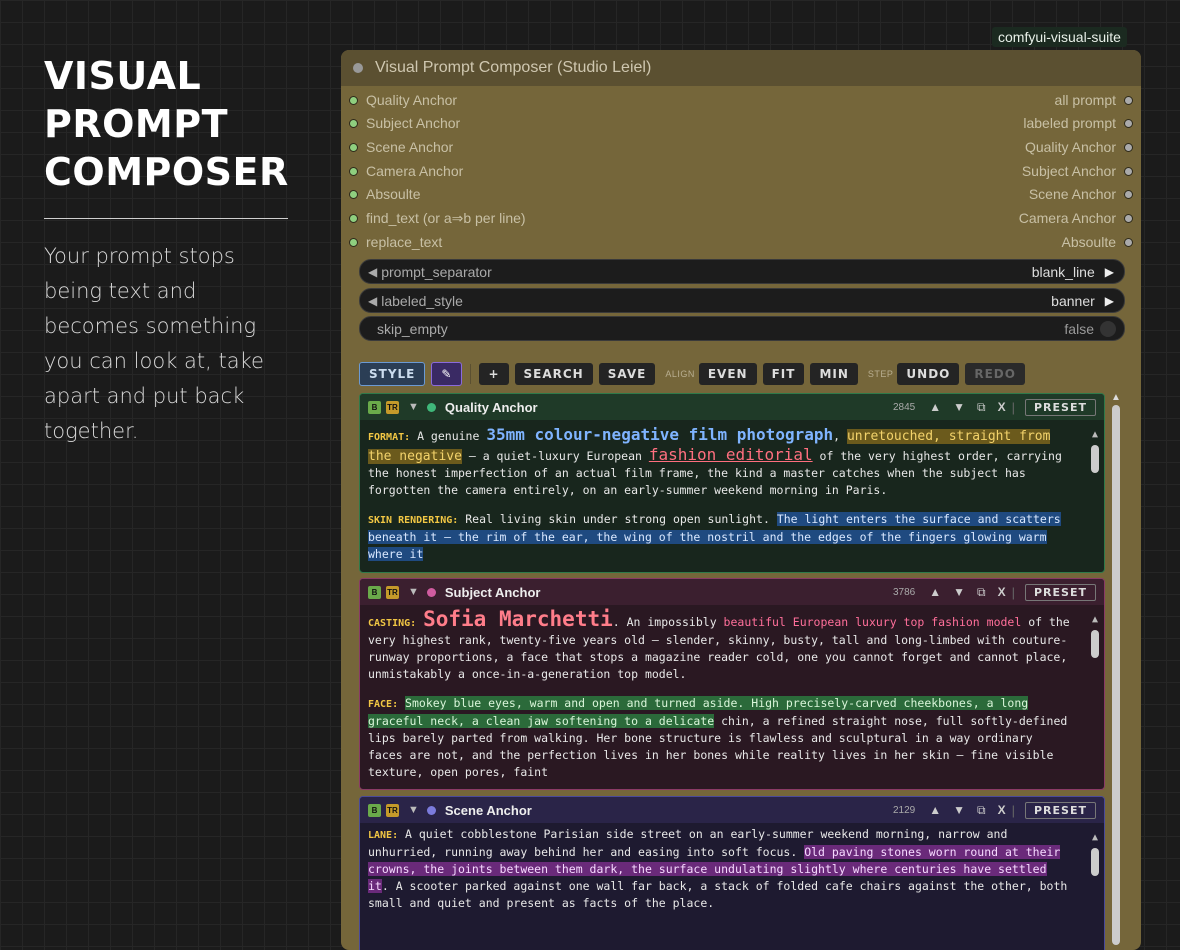 Image resolution: width=1180 pixels, height=950 pixels. I want to click on prompt-separator-combo: ◀ prompt_separator blank_line ▶, so click(742, 271).